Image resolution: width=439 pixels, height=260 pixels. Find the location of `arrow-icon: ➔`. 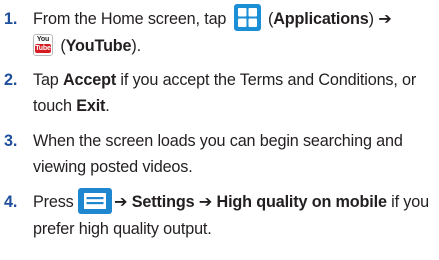

arrow-icon: ➔ is located at coordinates (385, 19).